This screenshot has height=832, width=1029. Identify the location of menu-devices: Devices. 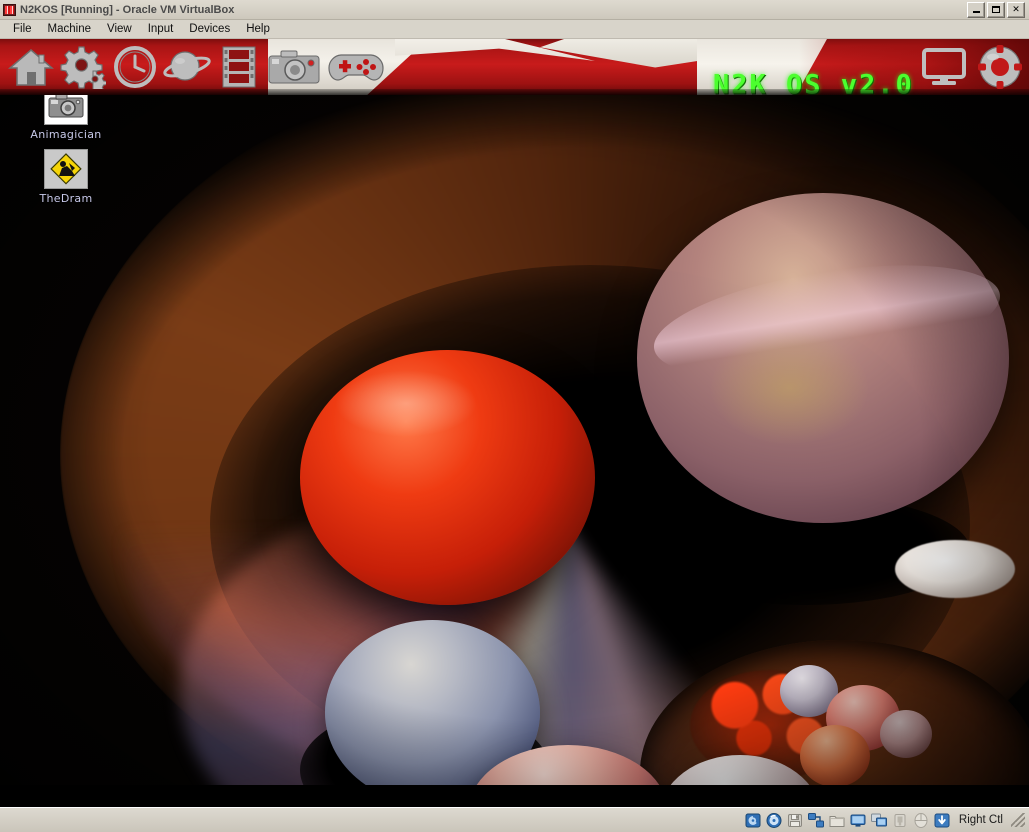
(209, 29).